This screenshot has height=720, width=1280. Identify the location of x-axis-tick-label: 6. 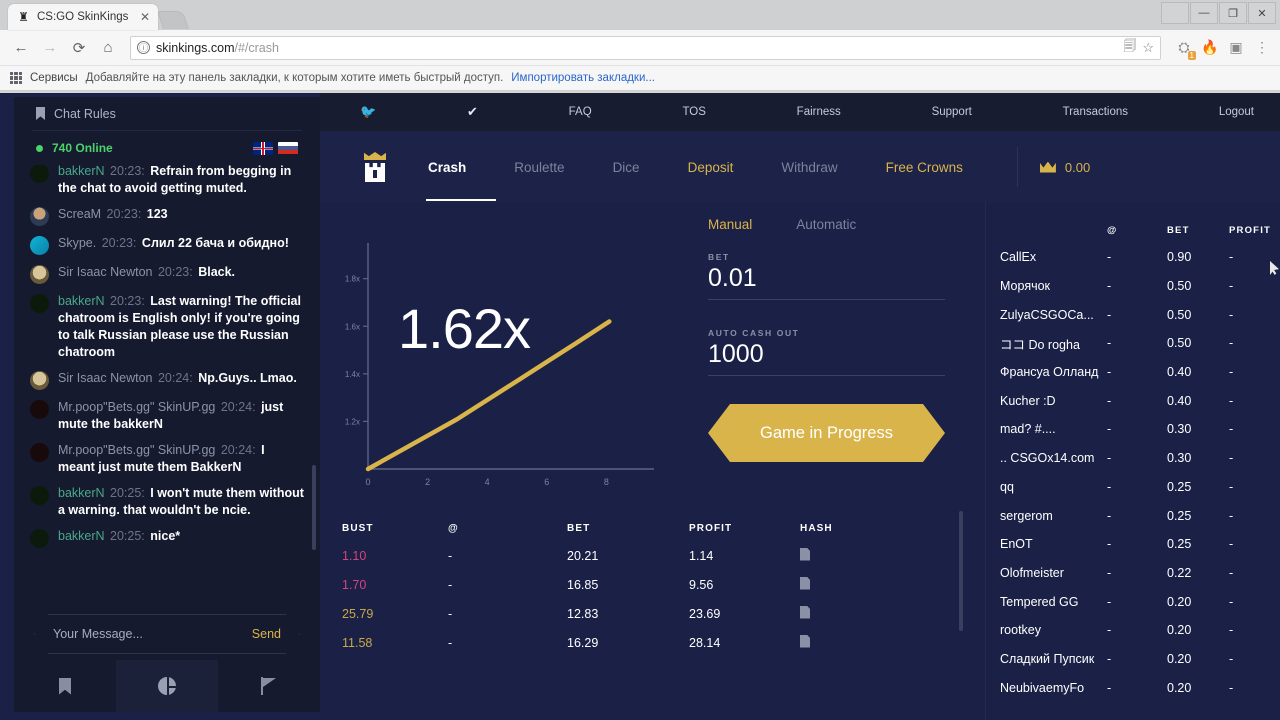
(546, 482).